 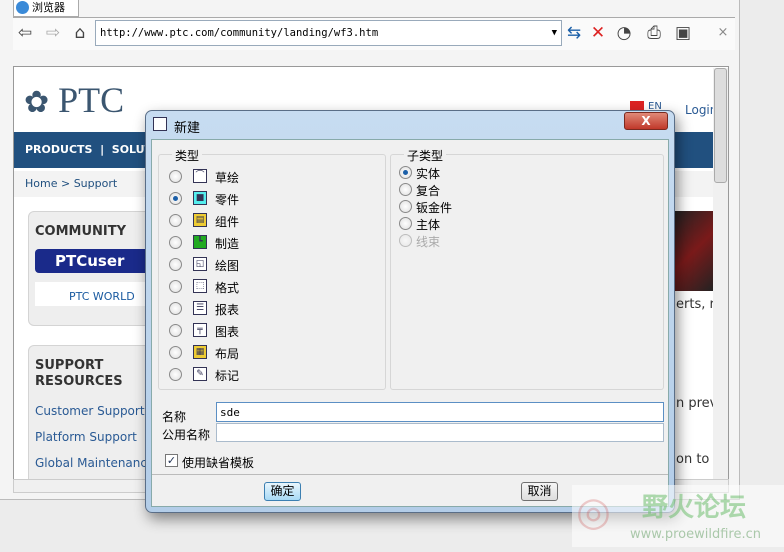 What do you see at coordinates (723, 33) in the screenshot?
I see `close-icon: ×` at bounding box center [723, 33].